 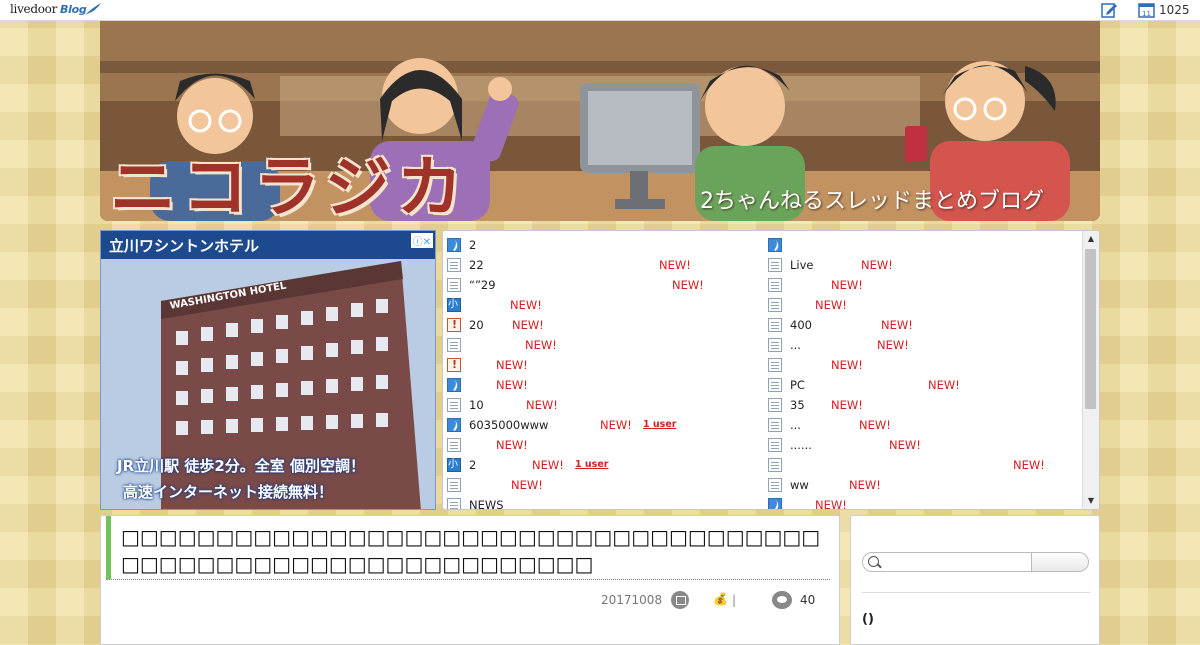 I want to click on sidebar-section-heading: (), so click(x=868, y=619).